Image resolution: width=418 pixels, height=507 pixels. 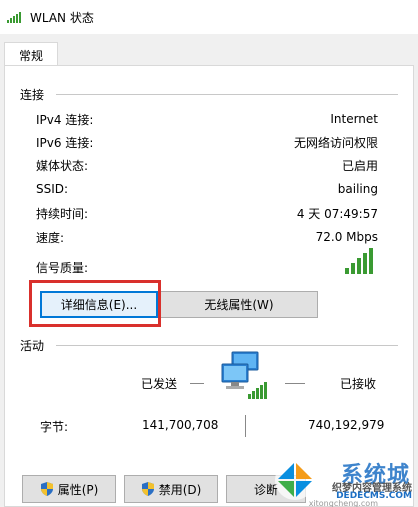 What do you see at coordinates (207, 142) in the screenshot?
I see `row-ipv6: IPv6 连接: 无网络访问权限` at bounding box center [207, 142].